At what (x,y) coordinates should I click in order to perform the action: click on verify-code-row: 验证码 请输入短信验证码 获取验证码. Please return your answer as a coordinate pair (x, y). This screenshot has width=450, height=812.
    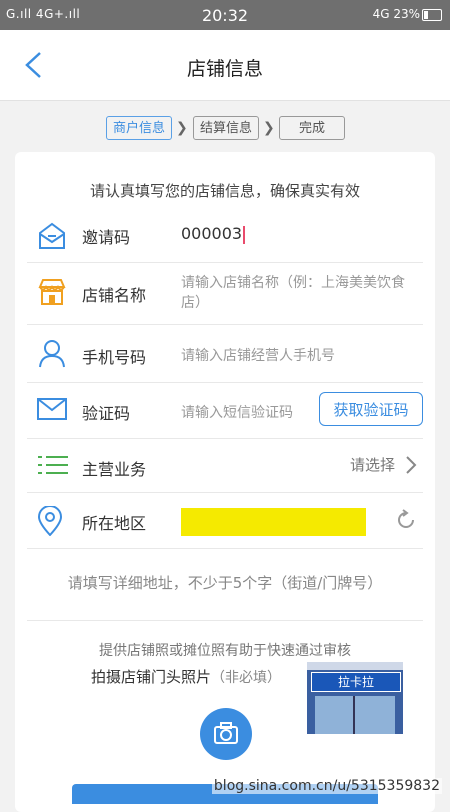
    Looking at the image, I should click on (225, 410).